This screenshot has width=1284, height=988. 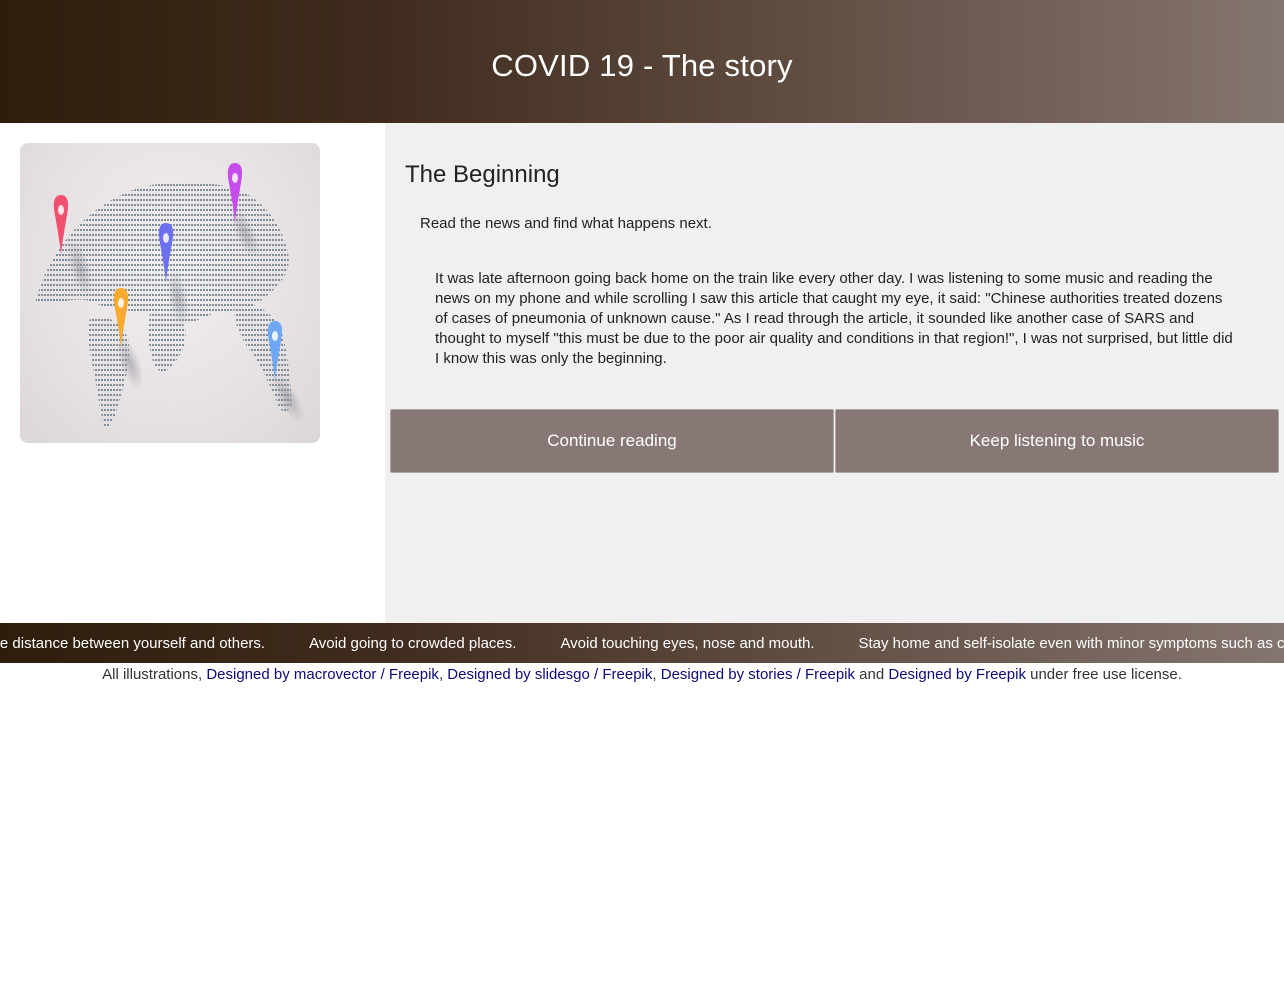 I want to click on ticker-item: Avoid going to crowded places., so click(x=413, y=643).